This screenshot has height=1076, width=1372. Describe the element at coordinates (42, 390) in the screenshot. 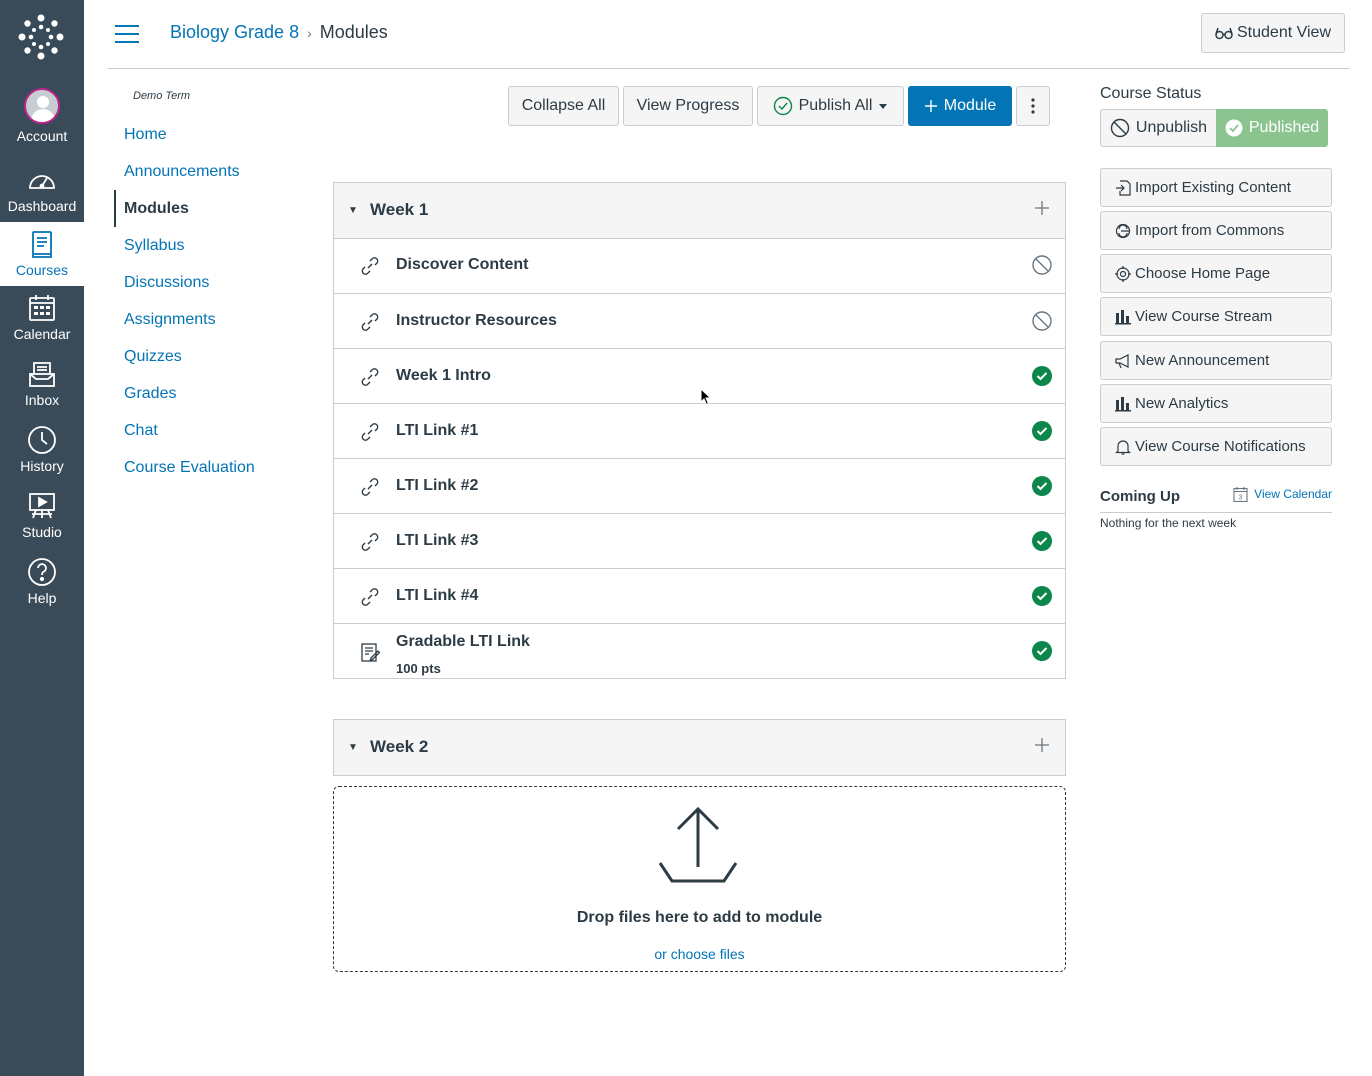

I see `nav-inbox: Inbox` at that location.